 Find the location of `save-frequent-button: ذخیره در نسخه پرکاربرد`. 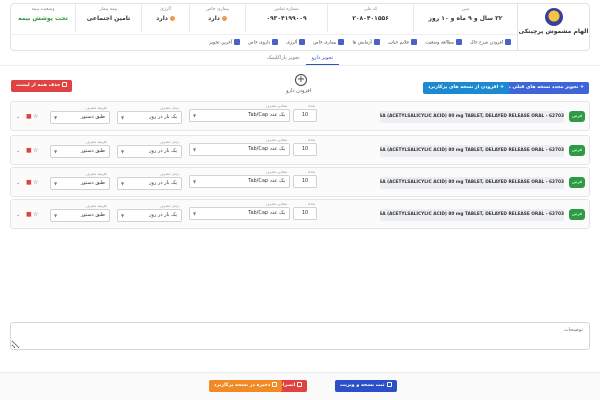

save-frequent-button: ذخیره در نسخه پرکاربرد is located at coordinates (246, 386).